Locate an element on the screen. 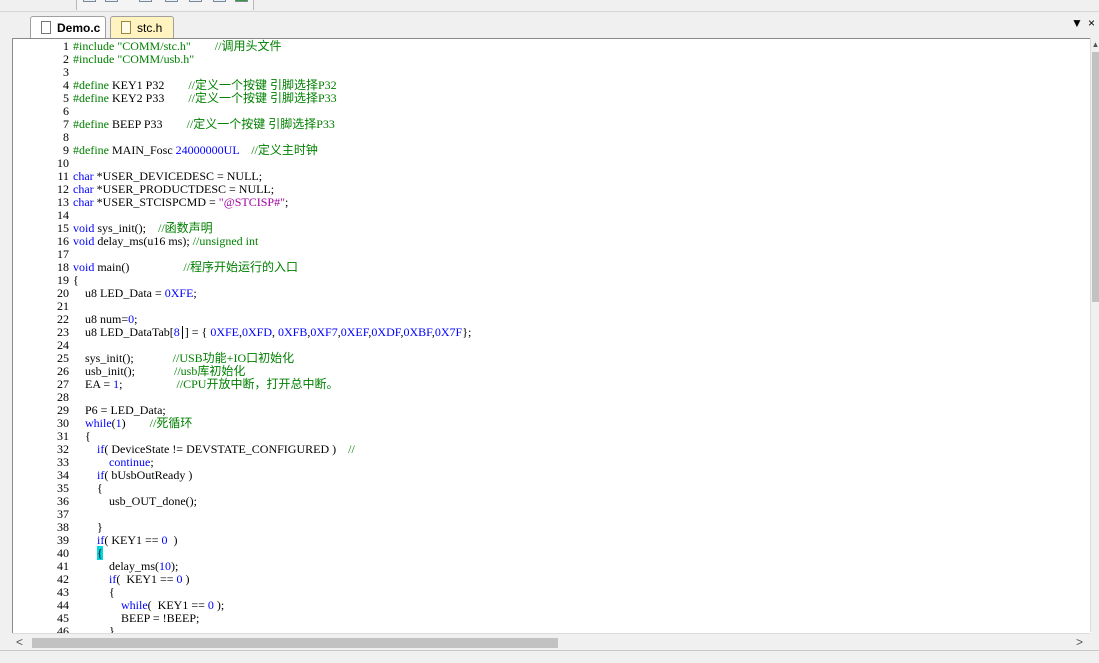  code-token: //调用头文件 is located at coordinates (248, 46).